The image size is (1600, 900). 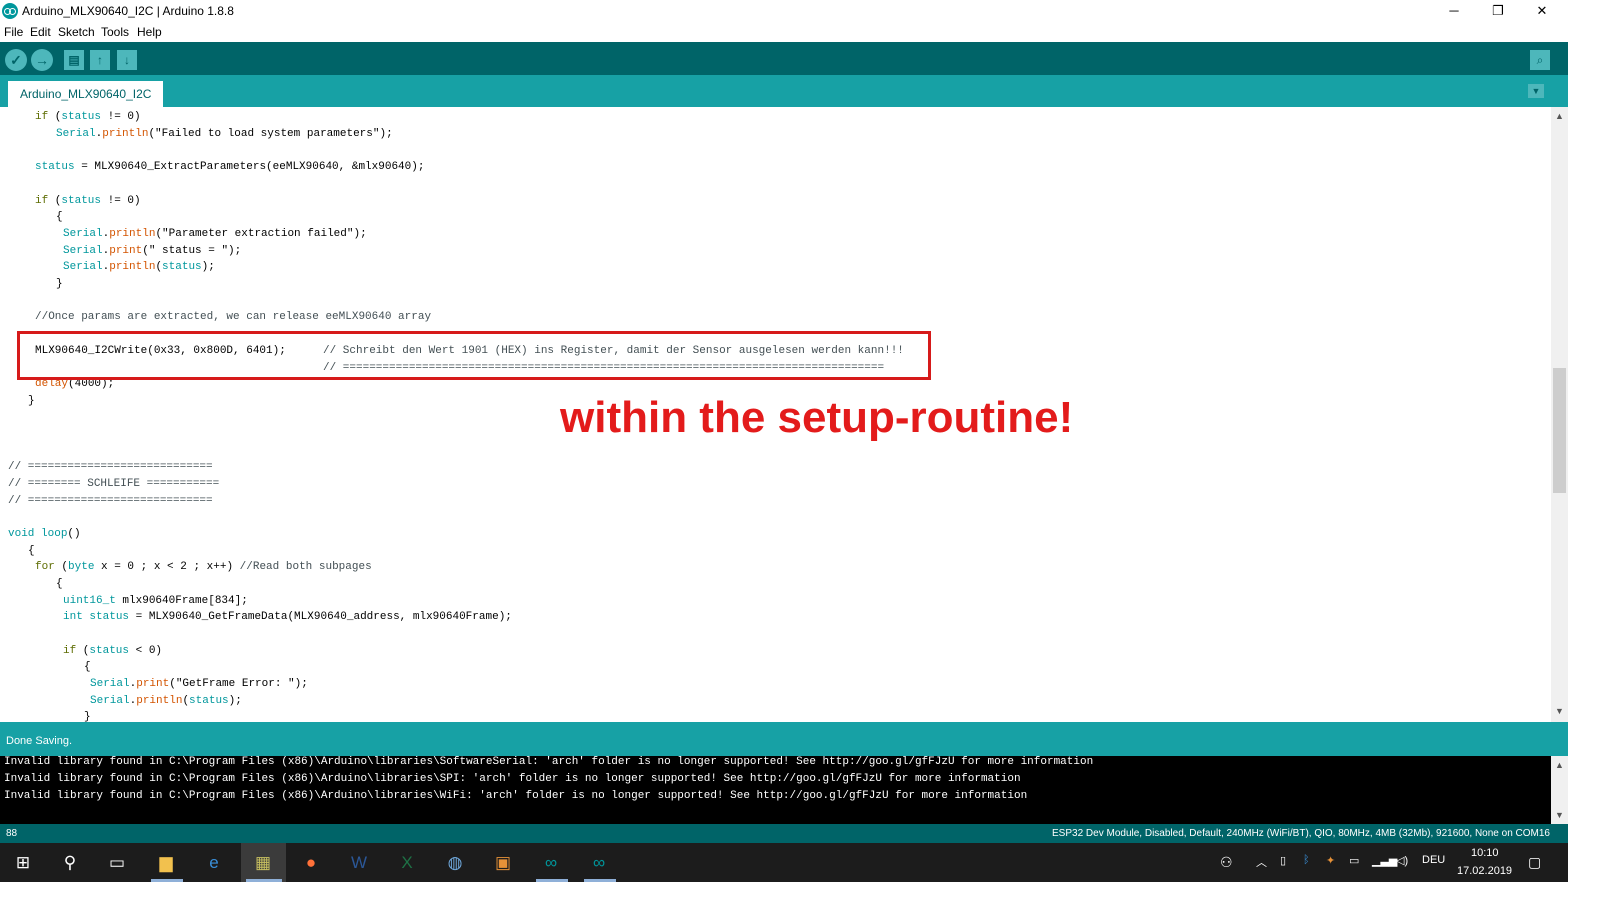 I want to click on globe-app-icon: ◍, so click(x=455, y=863).